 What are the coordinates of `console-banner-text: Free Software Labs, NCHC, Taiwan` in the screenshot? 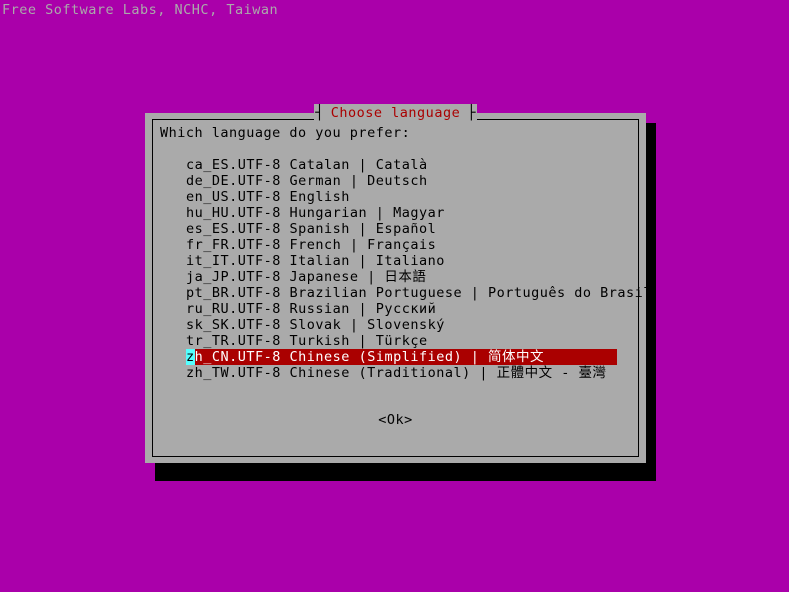 It's located at (140, 10).